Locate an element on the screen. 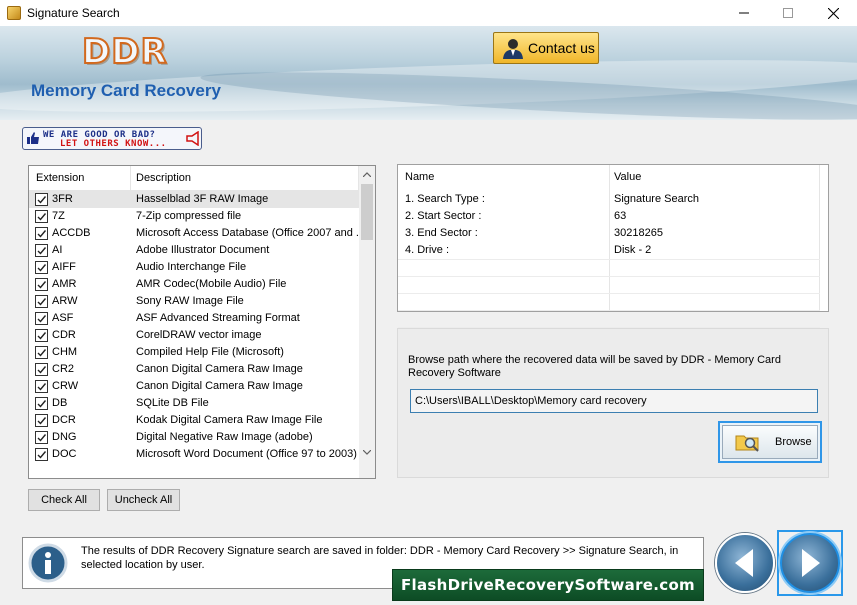 The height and width of the screenshot is (605, 857). extension-description: Adobe Illustrator Document is located at coordinates (203, 250).